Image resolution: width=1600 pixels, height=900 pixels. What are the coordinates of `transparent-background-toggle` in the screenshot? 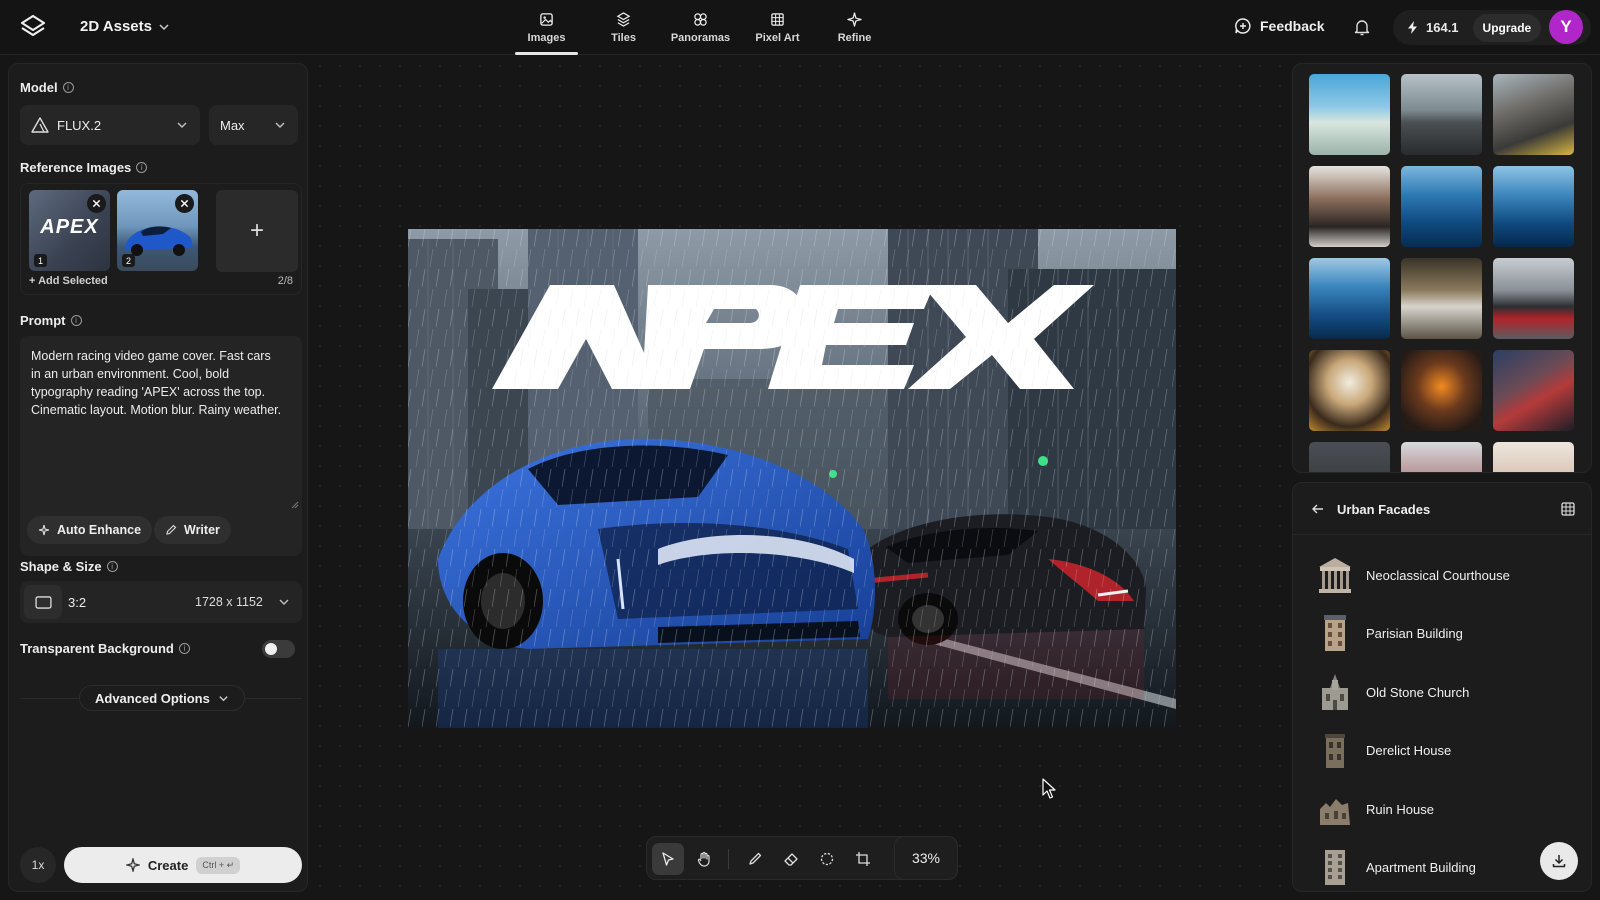 It's located at (278, 649).